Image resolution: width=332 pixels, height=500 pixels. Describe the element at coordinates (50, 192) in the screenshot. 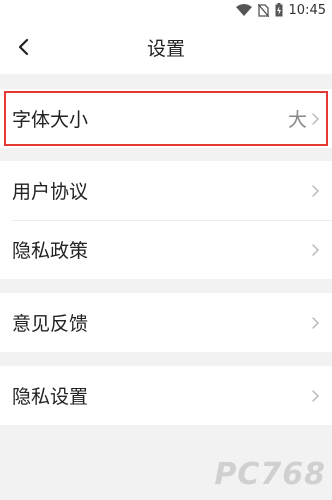

I see `user-agreement-label: 用户协议` at that location.